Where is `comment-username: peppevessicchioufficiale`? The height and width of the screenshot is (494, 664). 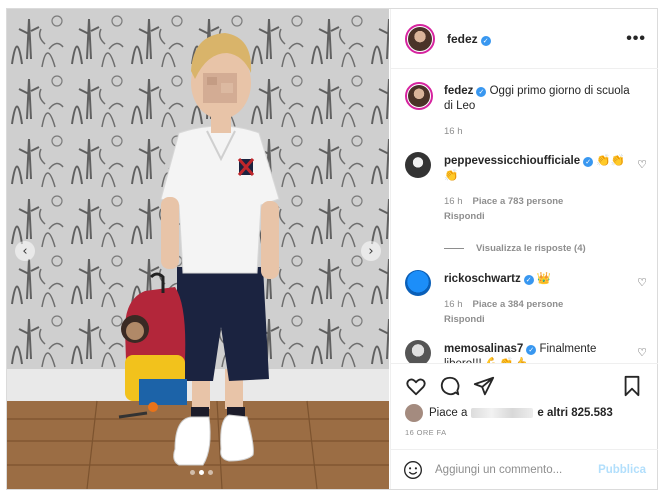 comment-username: peppevessicchioufficiale is located at coordinates (512, 161).